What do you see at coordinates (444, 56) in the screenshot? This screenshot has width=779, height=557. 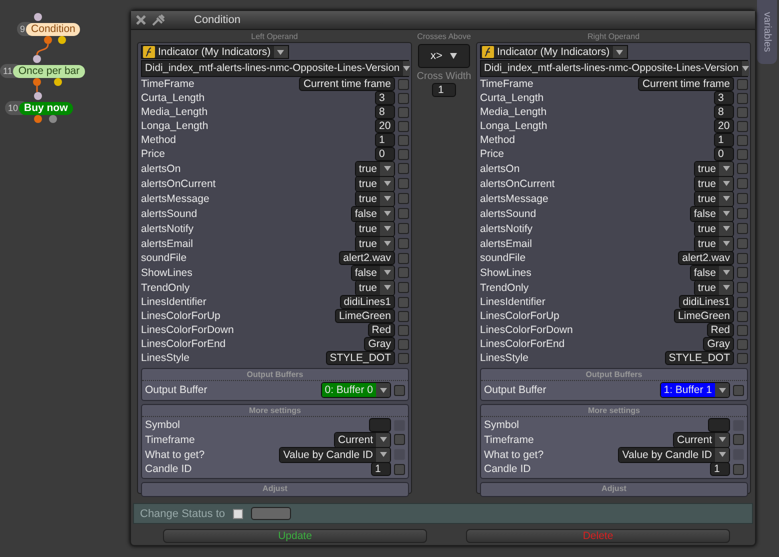 I see `operator-dropdown: x>` at bounding box center [444, 56].